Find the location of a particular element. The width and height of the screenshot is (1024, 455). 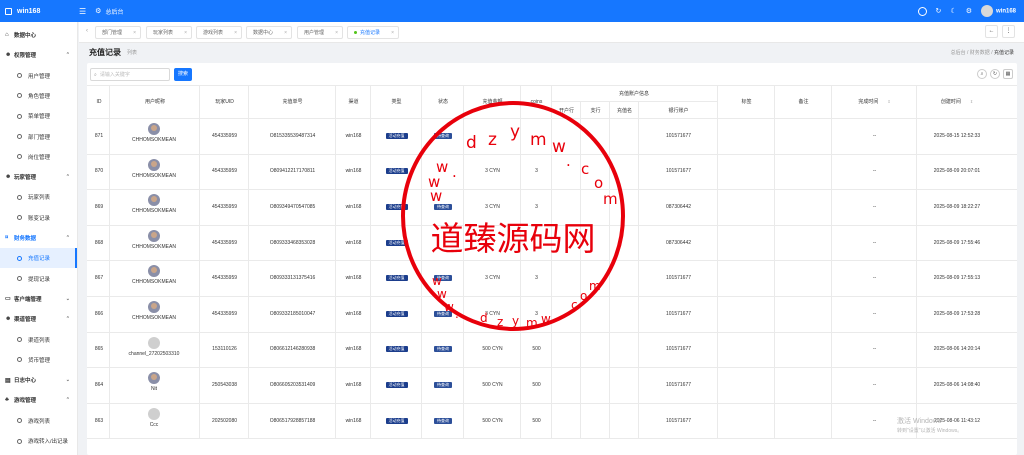

user-menu: win168 is located at coordinates (998, 11).